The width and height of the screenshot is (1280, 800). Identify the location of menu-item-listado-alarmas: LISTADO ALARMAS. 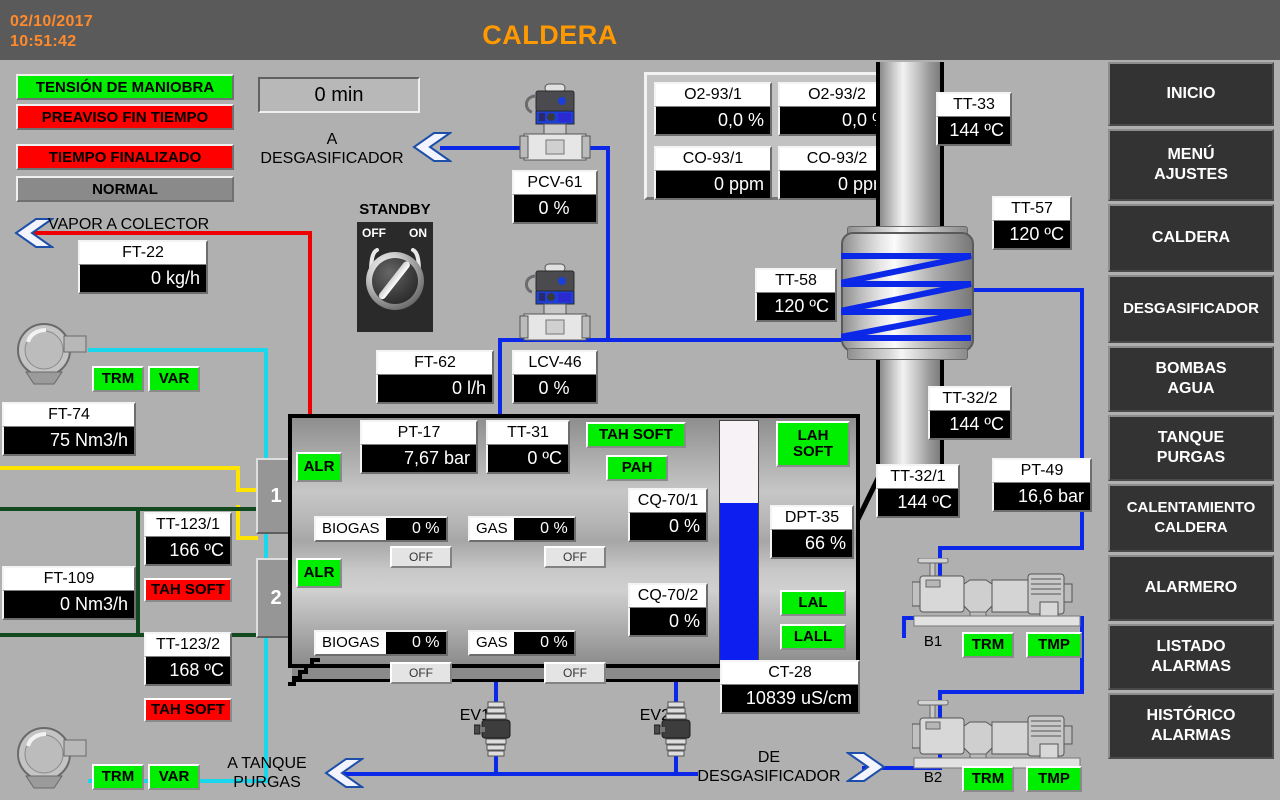
(1191, 657).